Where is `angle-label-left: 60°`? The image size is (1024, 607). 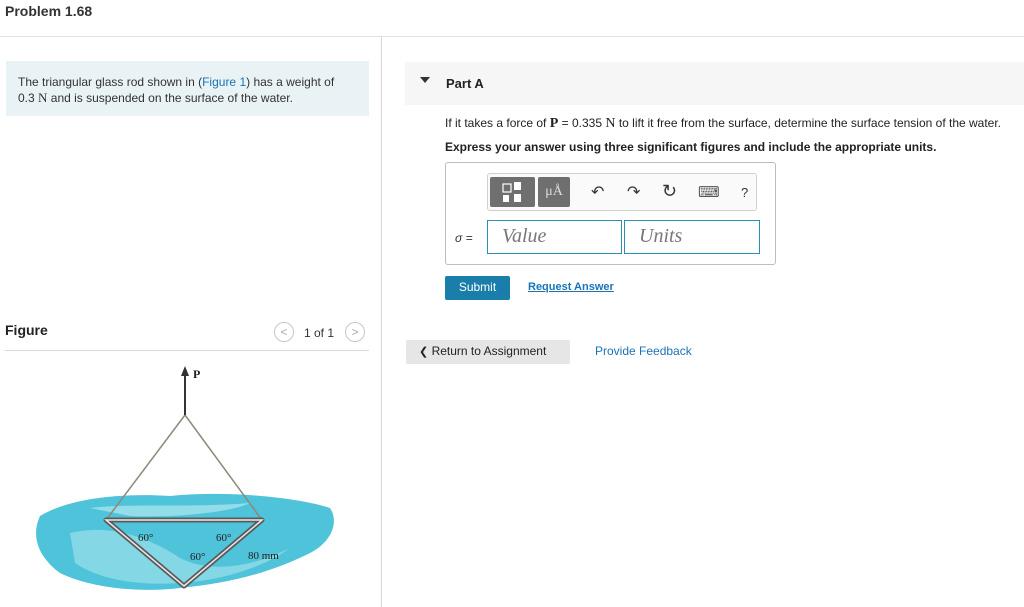 angle-label-left: 60° is located at coordinates (145, 538).